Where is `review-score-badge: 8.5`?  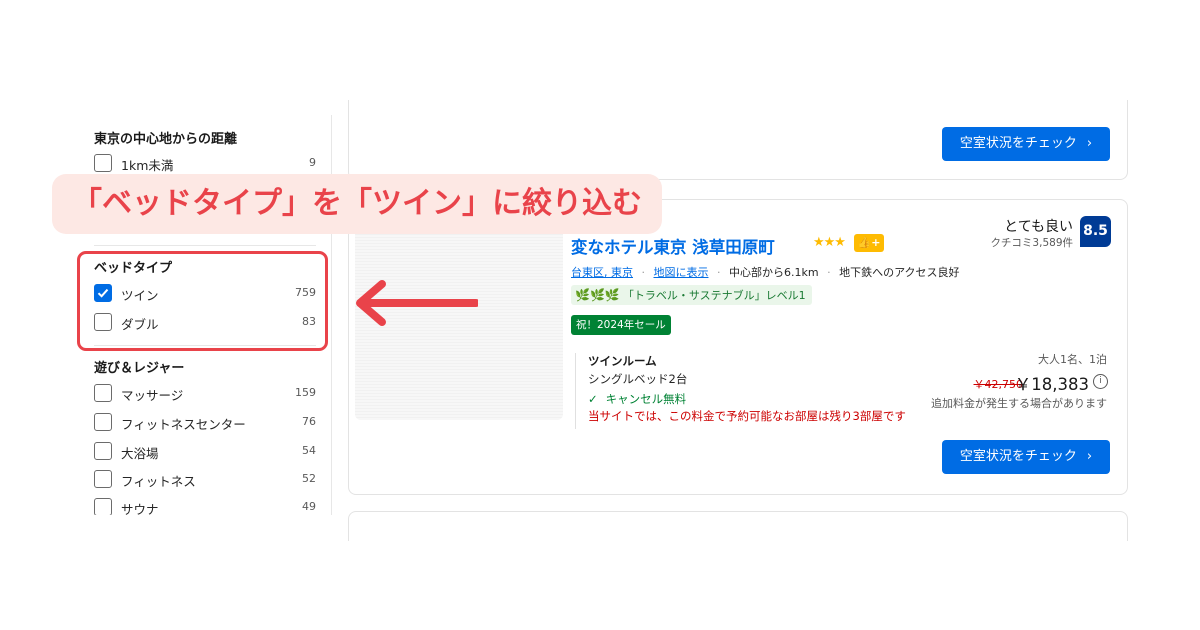
review-score-badge: 8.5 is located at coordinates (1095, 231).